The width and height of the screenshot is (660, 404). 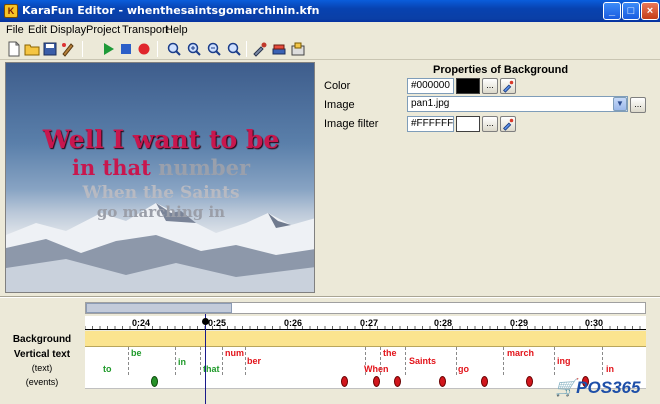 I want to click on color-picker-icon, so click(x=508, y=86).